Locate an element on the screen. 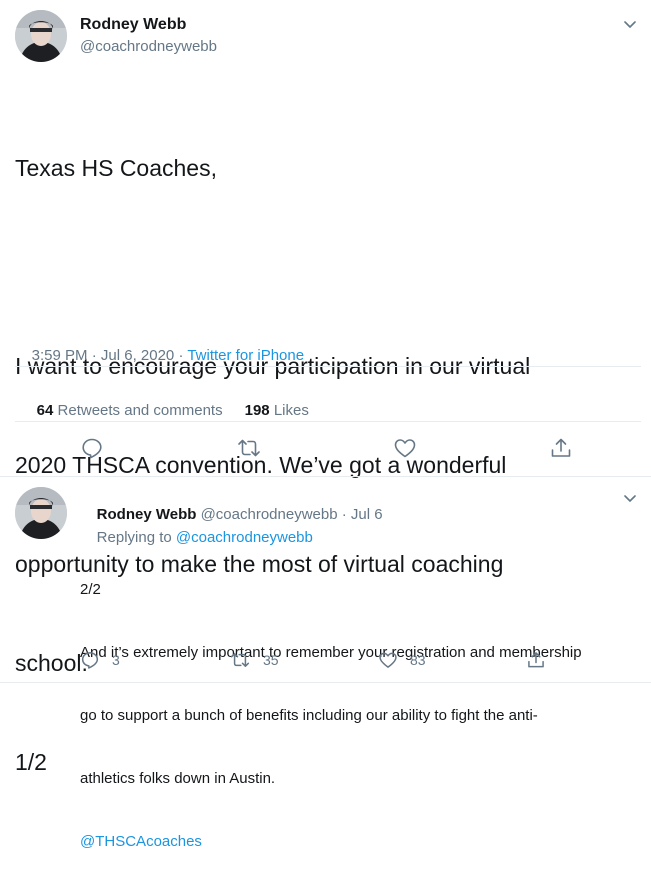 This screenshot has height=894, width=651. like-button is located at coordinates (405, 448).